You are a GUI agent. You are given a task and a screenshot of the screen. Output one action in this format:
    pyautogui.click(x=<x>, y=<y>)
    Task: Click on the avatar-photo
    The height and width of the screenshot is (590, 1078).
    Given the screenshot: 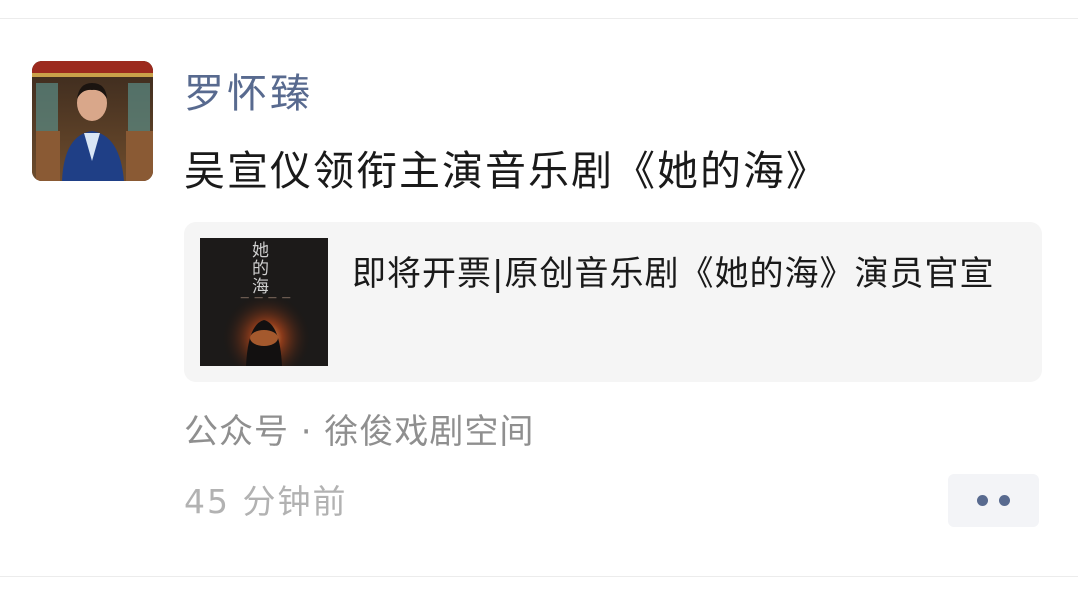 What is the action you would take?
    pyautogui.click(x=92, y=121)
    